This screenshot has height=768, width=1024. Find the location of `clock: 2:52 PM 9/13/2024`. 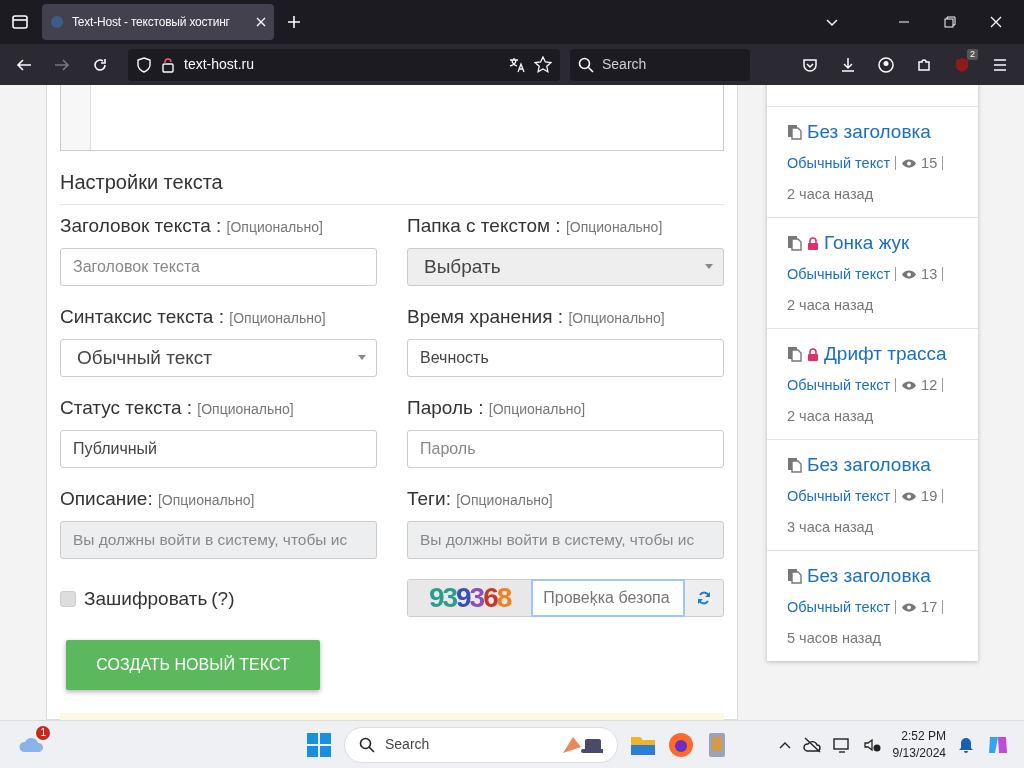

clock: 2:52 PM 9/13/2024 is located at coordinates (919, 744).